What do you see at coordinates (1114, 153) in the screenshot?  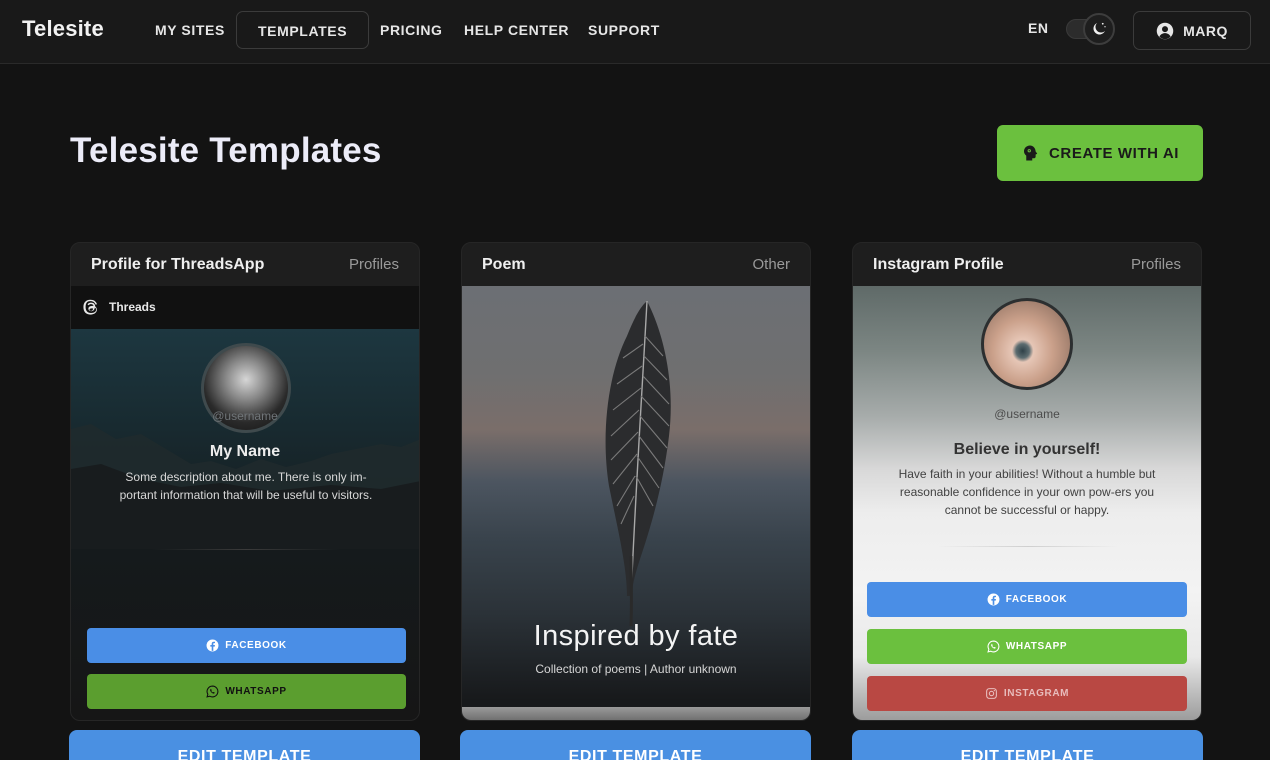 I see `create-with-ai-label: CREATE WITH AI` at bounding box center [1114, 153].